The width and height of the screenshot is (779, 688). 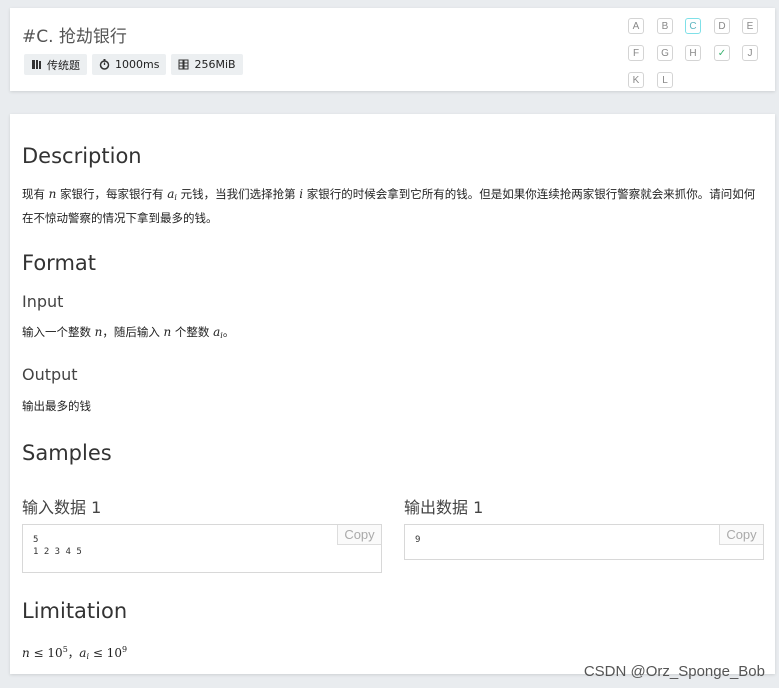 What do you see at coordinates (665, 26) in the screenshot?
I see `problem-link-b: B` at bounding box center [665, 26].